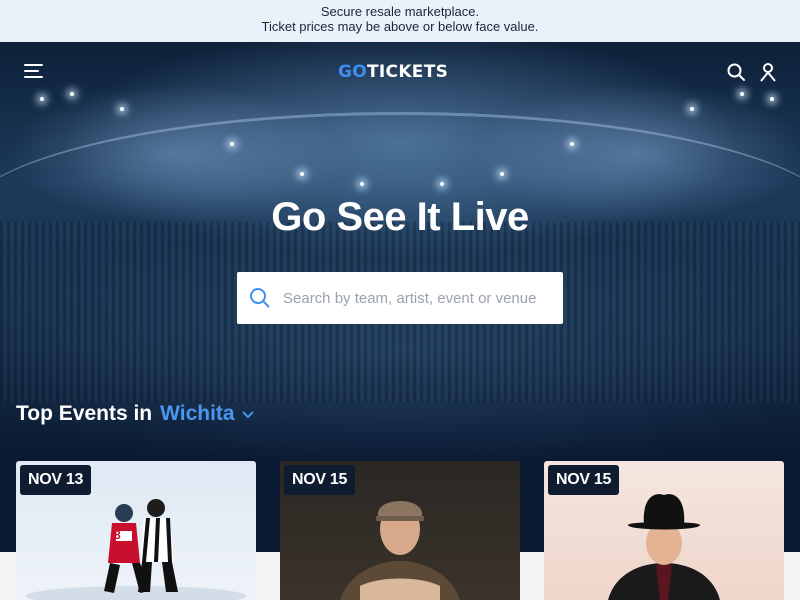 The height and width of the screenshot is (600, 800). Describe the element at coordinates (413, 298) in the screenshot. I see `search-input` at that location.